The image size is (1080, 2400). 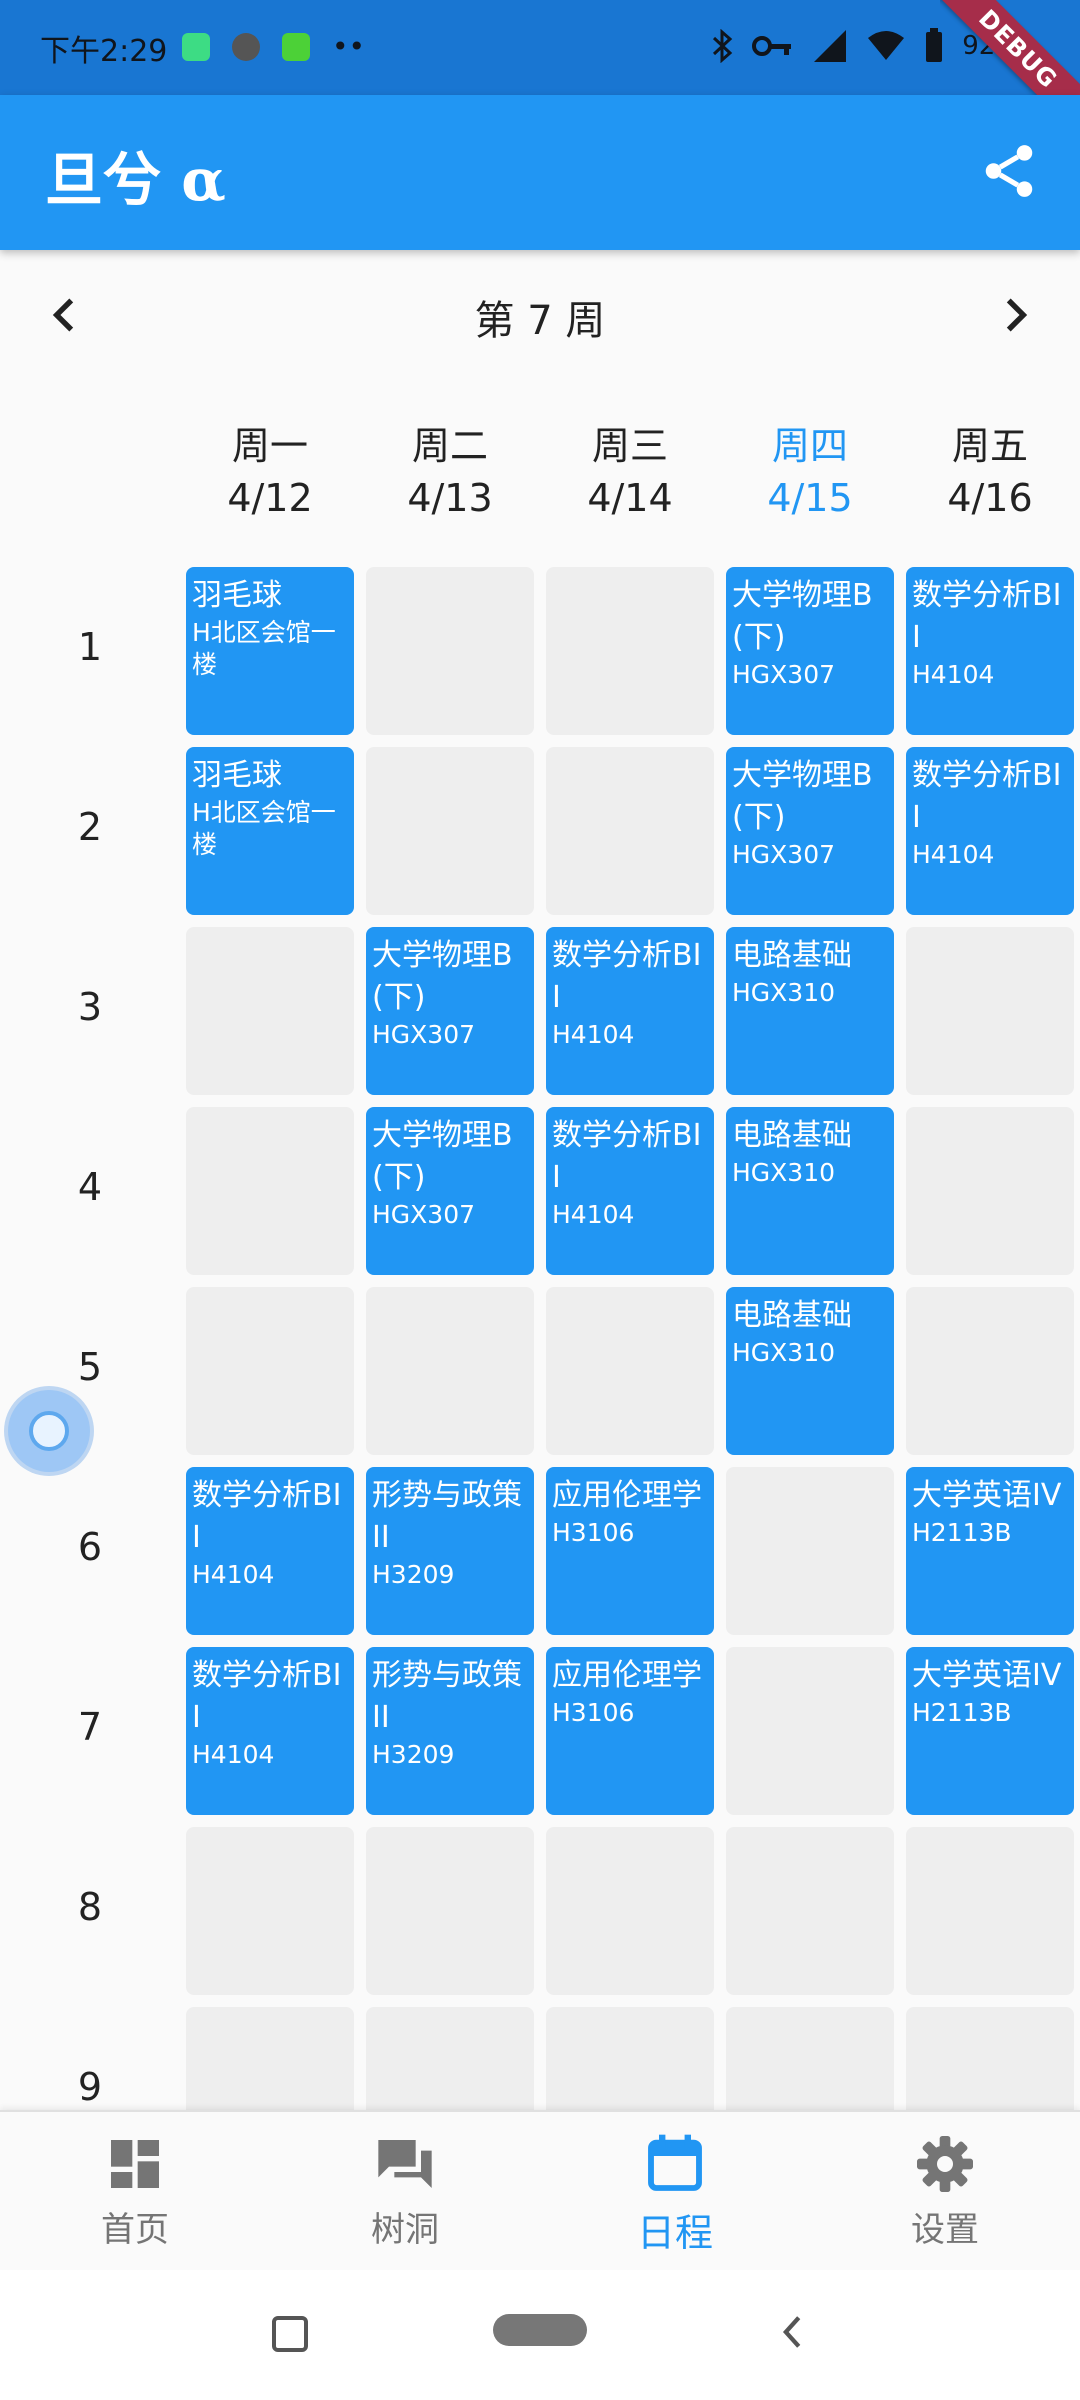 I want to click on next-week-button, so click(x=1015, y=315).